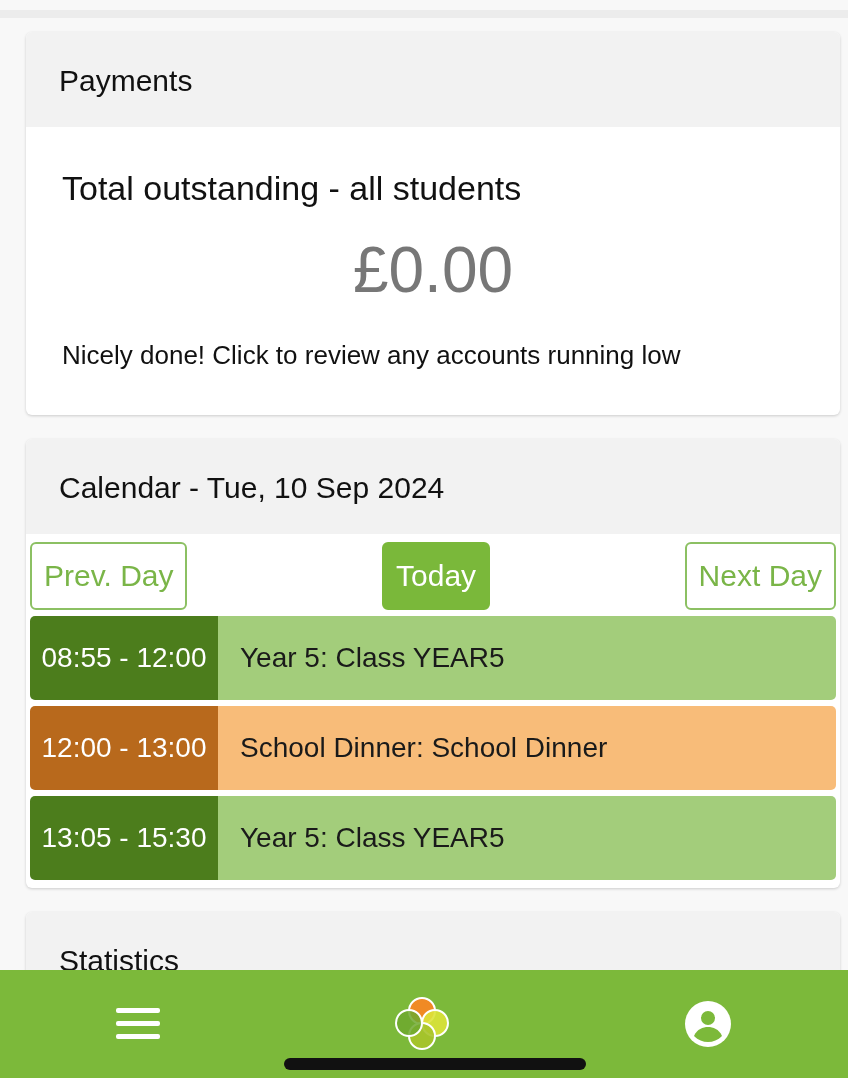 Image resolution: width=848 pixels, height=1078 pixels. Describe the element at coordinates (433, 486) in the screenshot. I see `card-title: Calendar - Tue, 10 Sep 2024` at that location.